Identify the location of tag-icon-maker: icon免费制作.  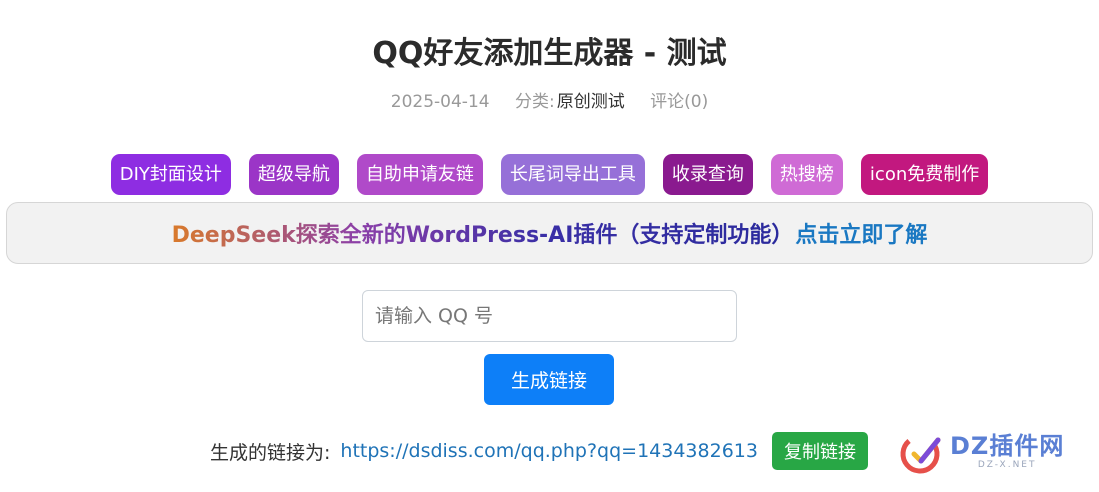
(924, 174).